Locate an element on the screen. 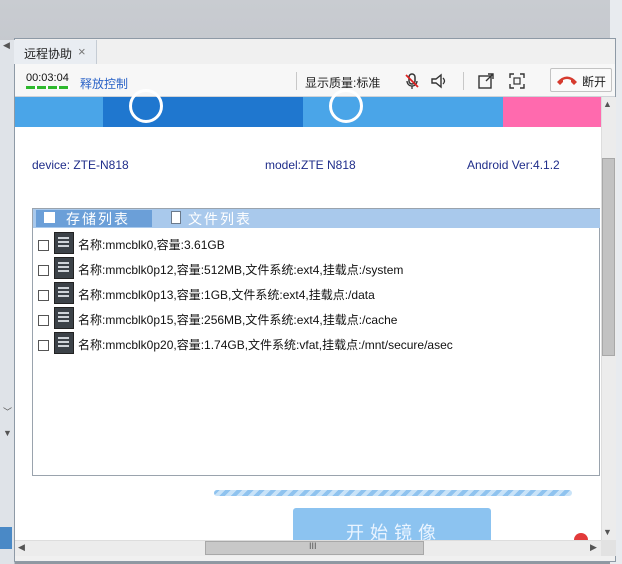  device-model: model:ZTE N818 is located at coordinates (310, 165).